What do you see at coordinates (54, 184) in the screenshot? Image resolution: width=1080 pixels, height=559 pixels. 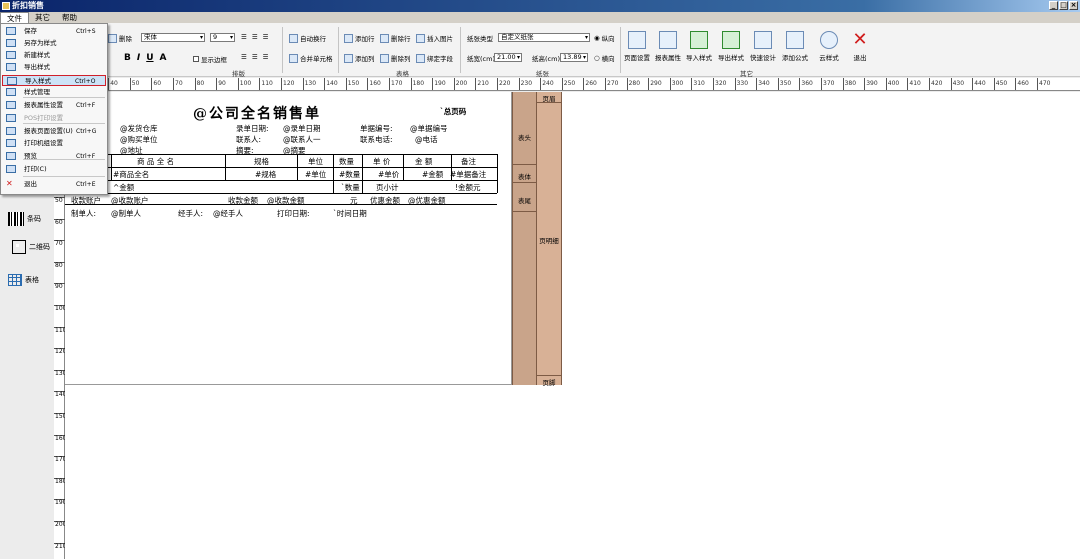 I see `file-menu-item: ✕ 退出 Ctrl+E` at bounding box center [54, 184].